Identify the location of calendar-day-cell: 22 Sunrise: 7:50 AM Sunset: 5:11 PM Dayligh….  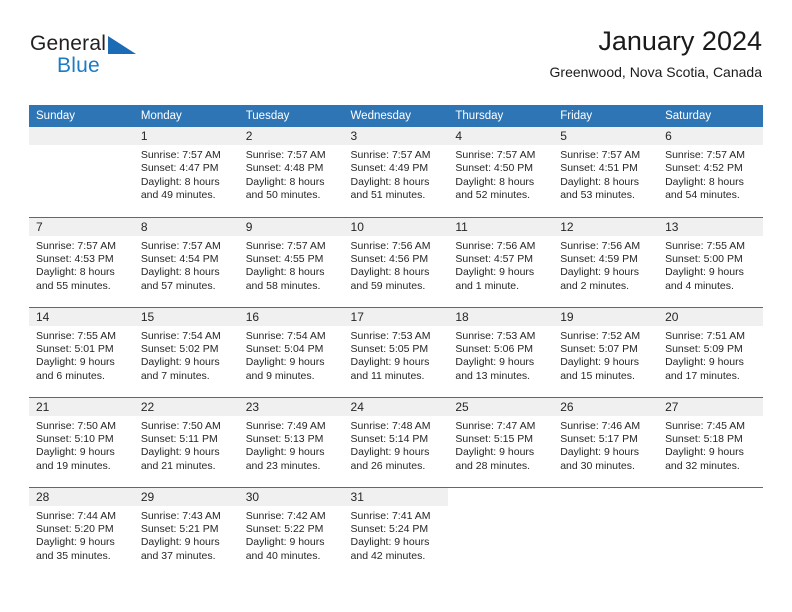
(186, 441).